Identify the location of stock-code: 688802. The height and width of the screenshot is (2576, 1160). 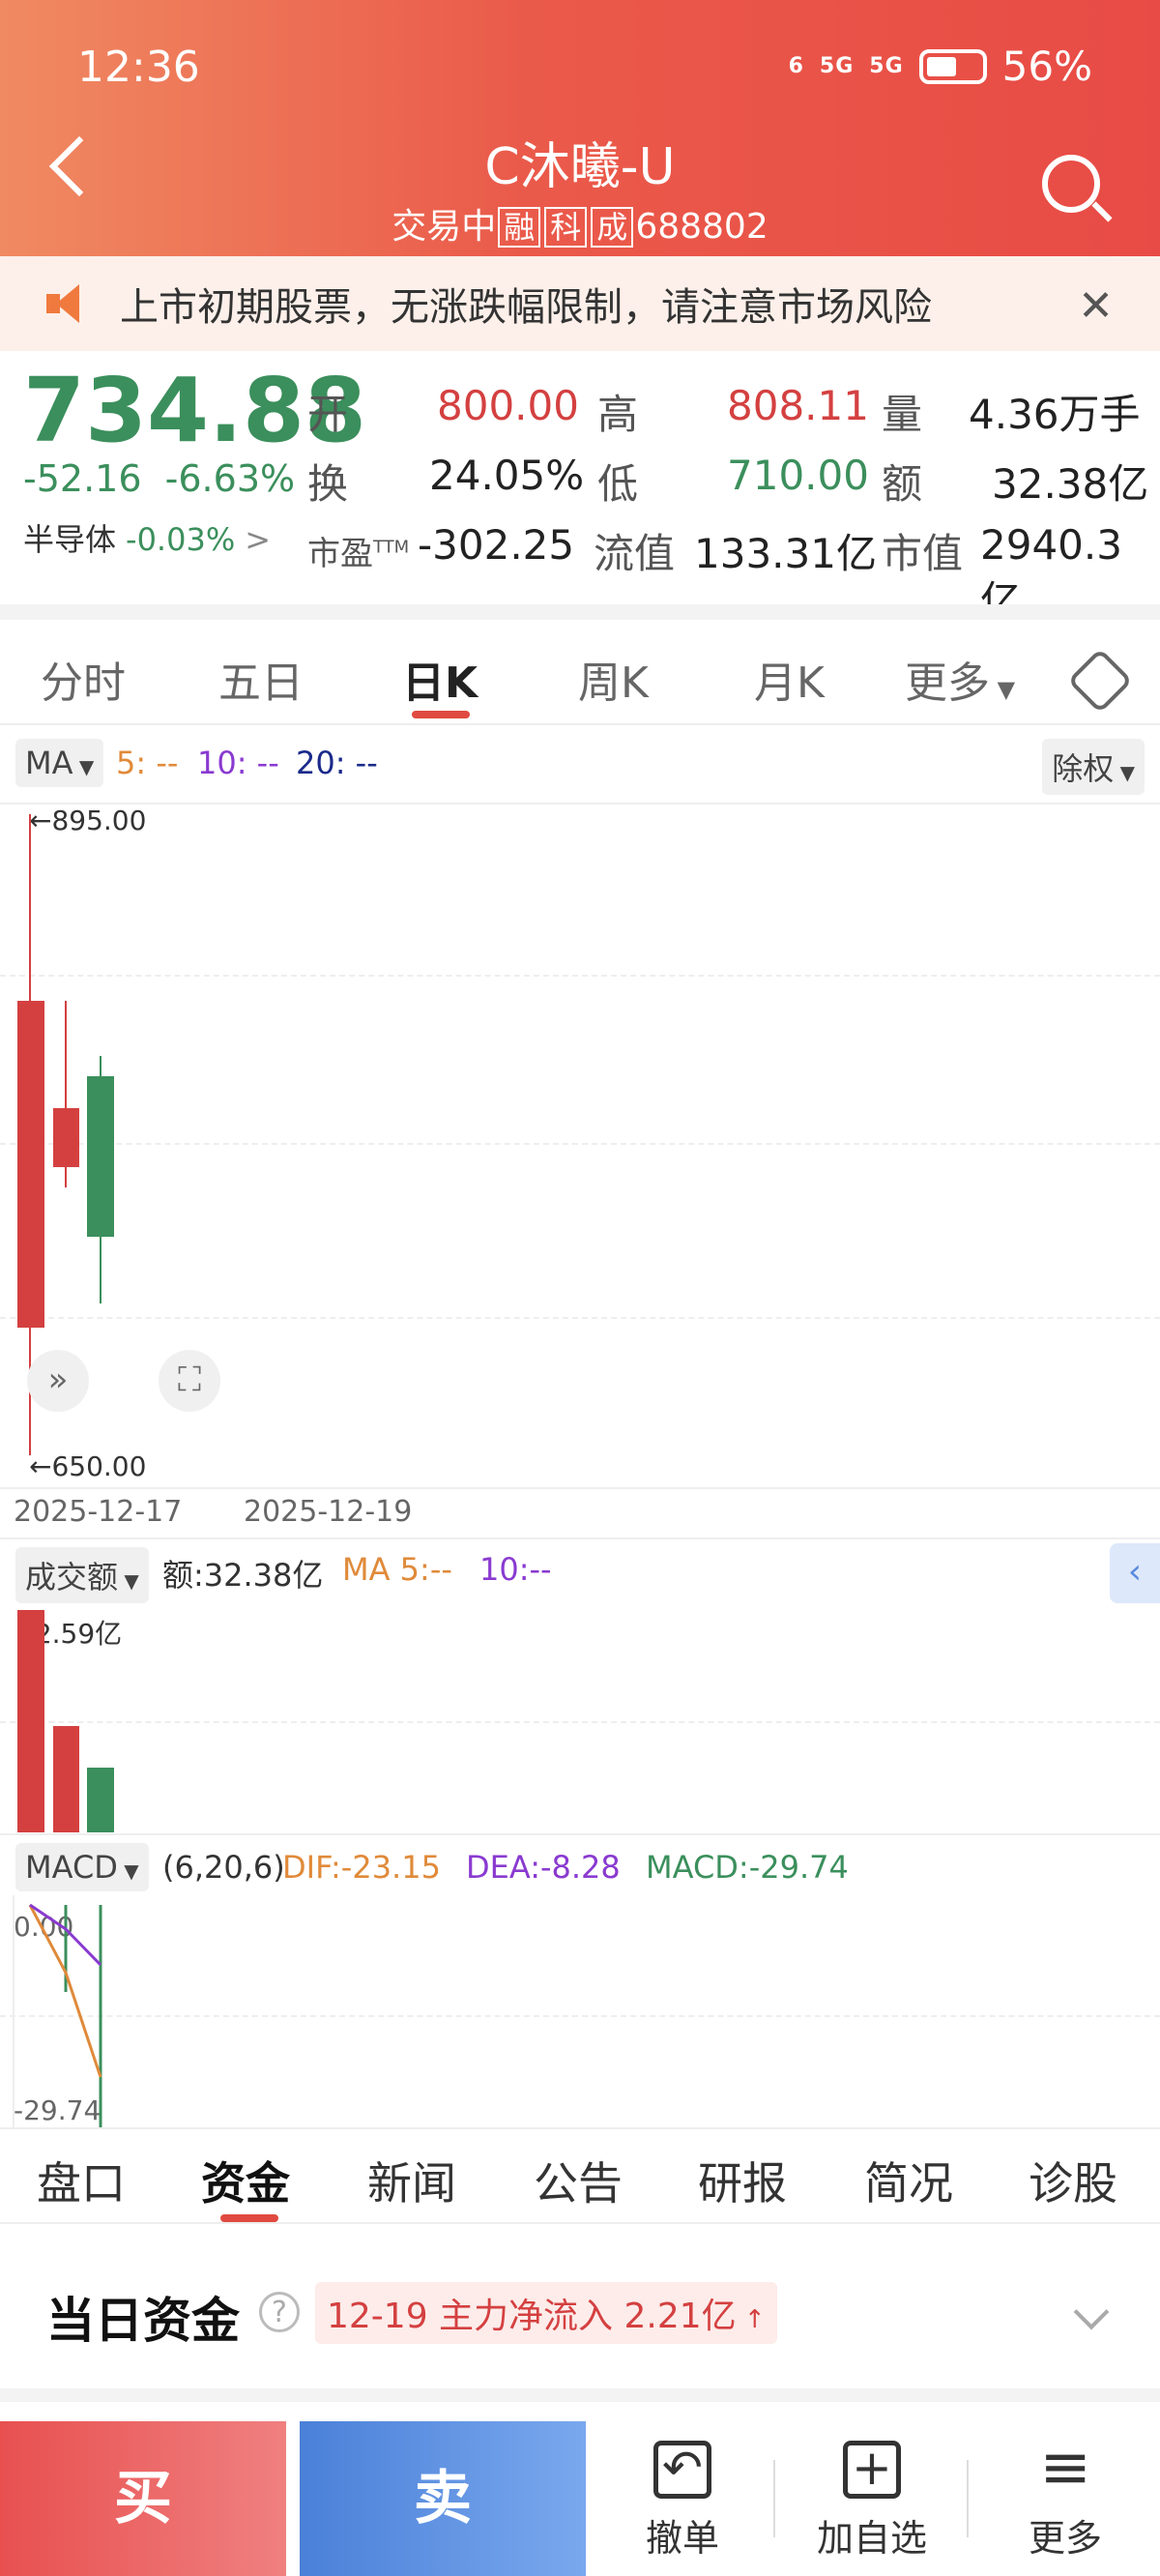
(701, 227).